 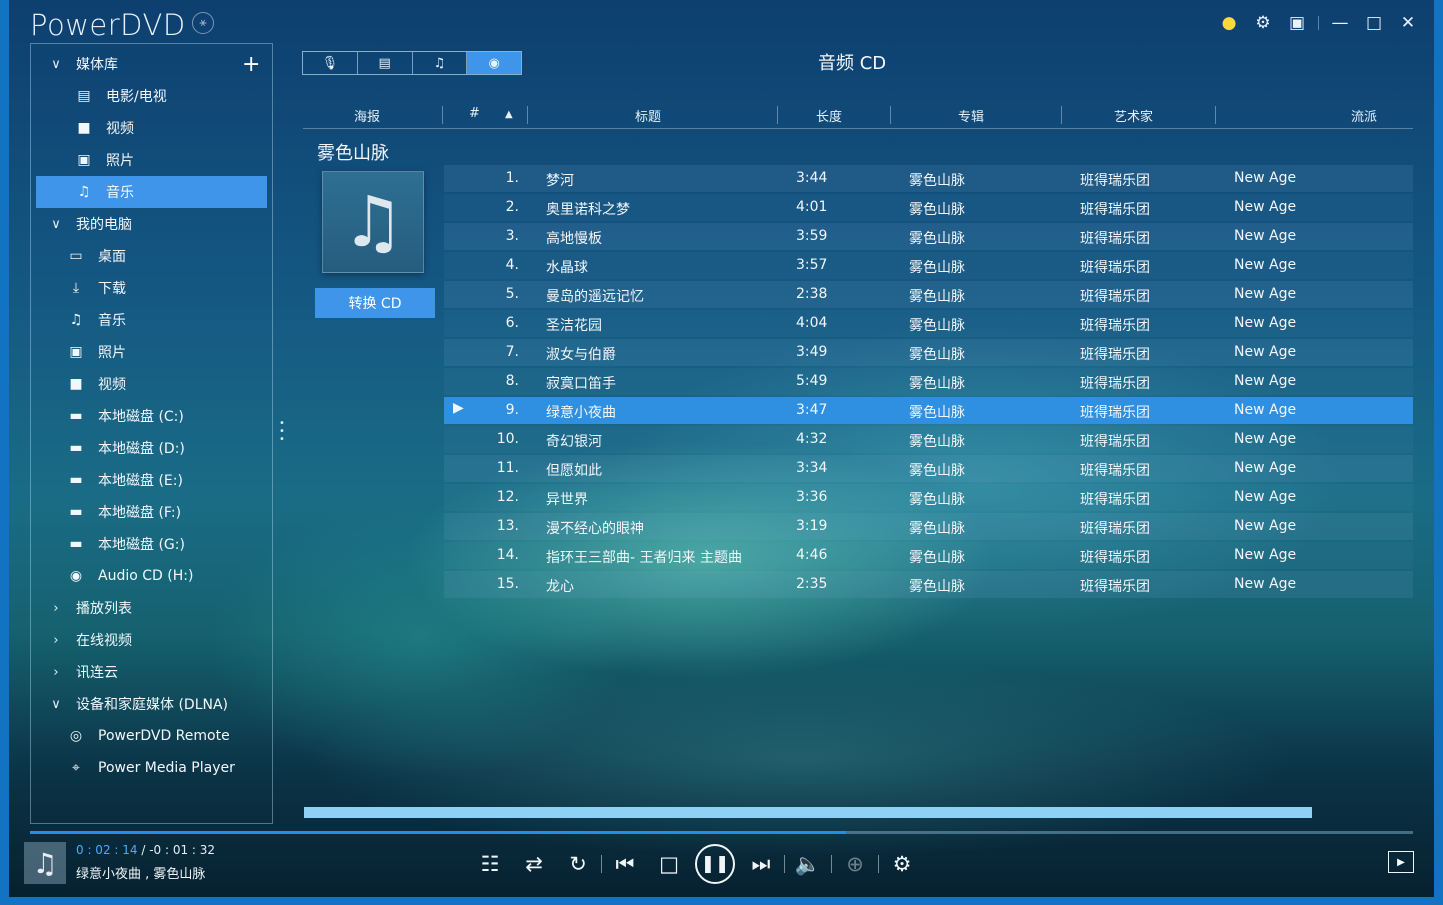 What do you see at coordinates (648, 115) in the screenshot?
I see `column-title: 标题` at bounding box center [648, 115].